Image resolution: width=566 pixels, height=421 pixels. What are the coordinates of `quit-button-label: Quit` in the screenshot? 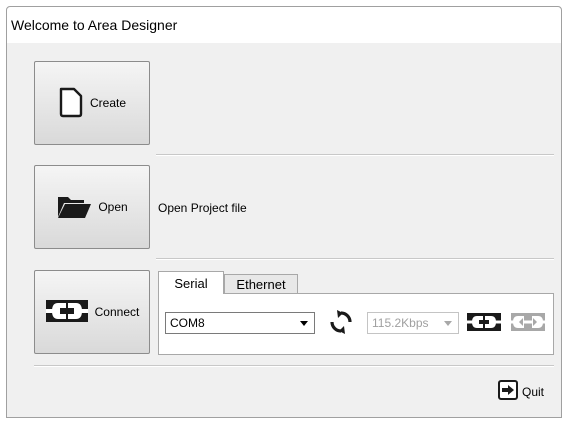 It's located at (532, 391).